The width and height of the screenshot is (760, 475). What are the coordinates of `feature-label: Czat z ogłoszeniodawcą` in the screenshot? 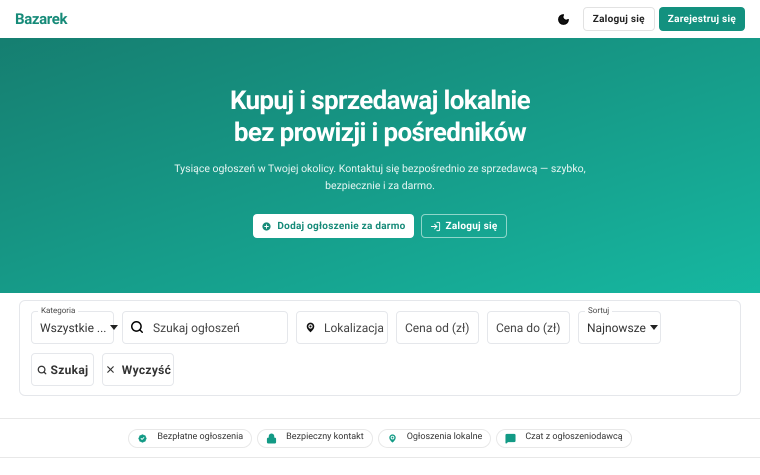 It's located at (574, 437).